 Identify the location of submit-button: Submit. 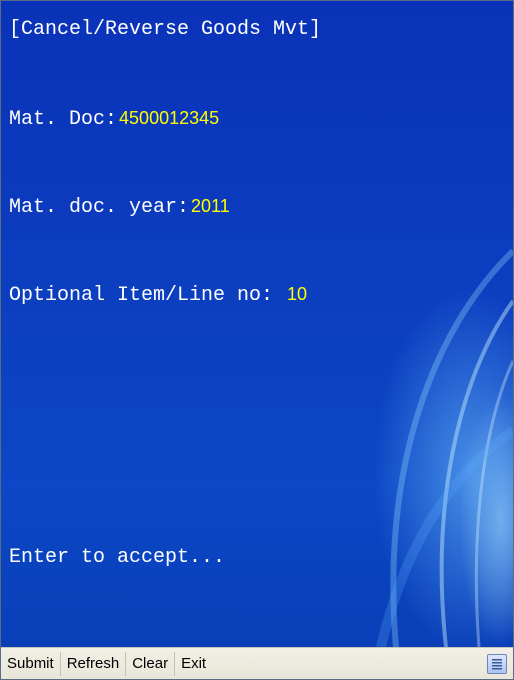
(31, 664).